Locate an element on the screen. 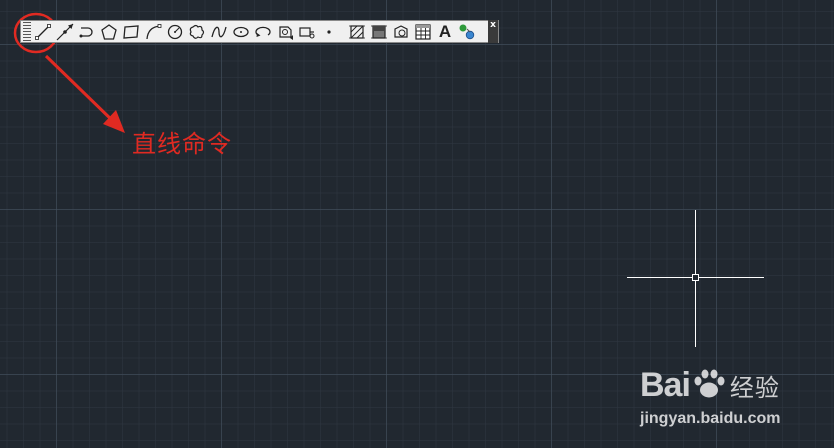 The width and height of the screenshot is (834, 448). ellipse-arc-tool is located at coordinates (263, 31).